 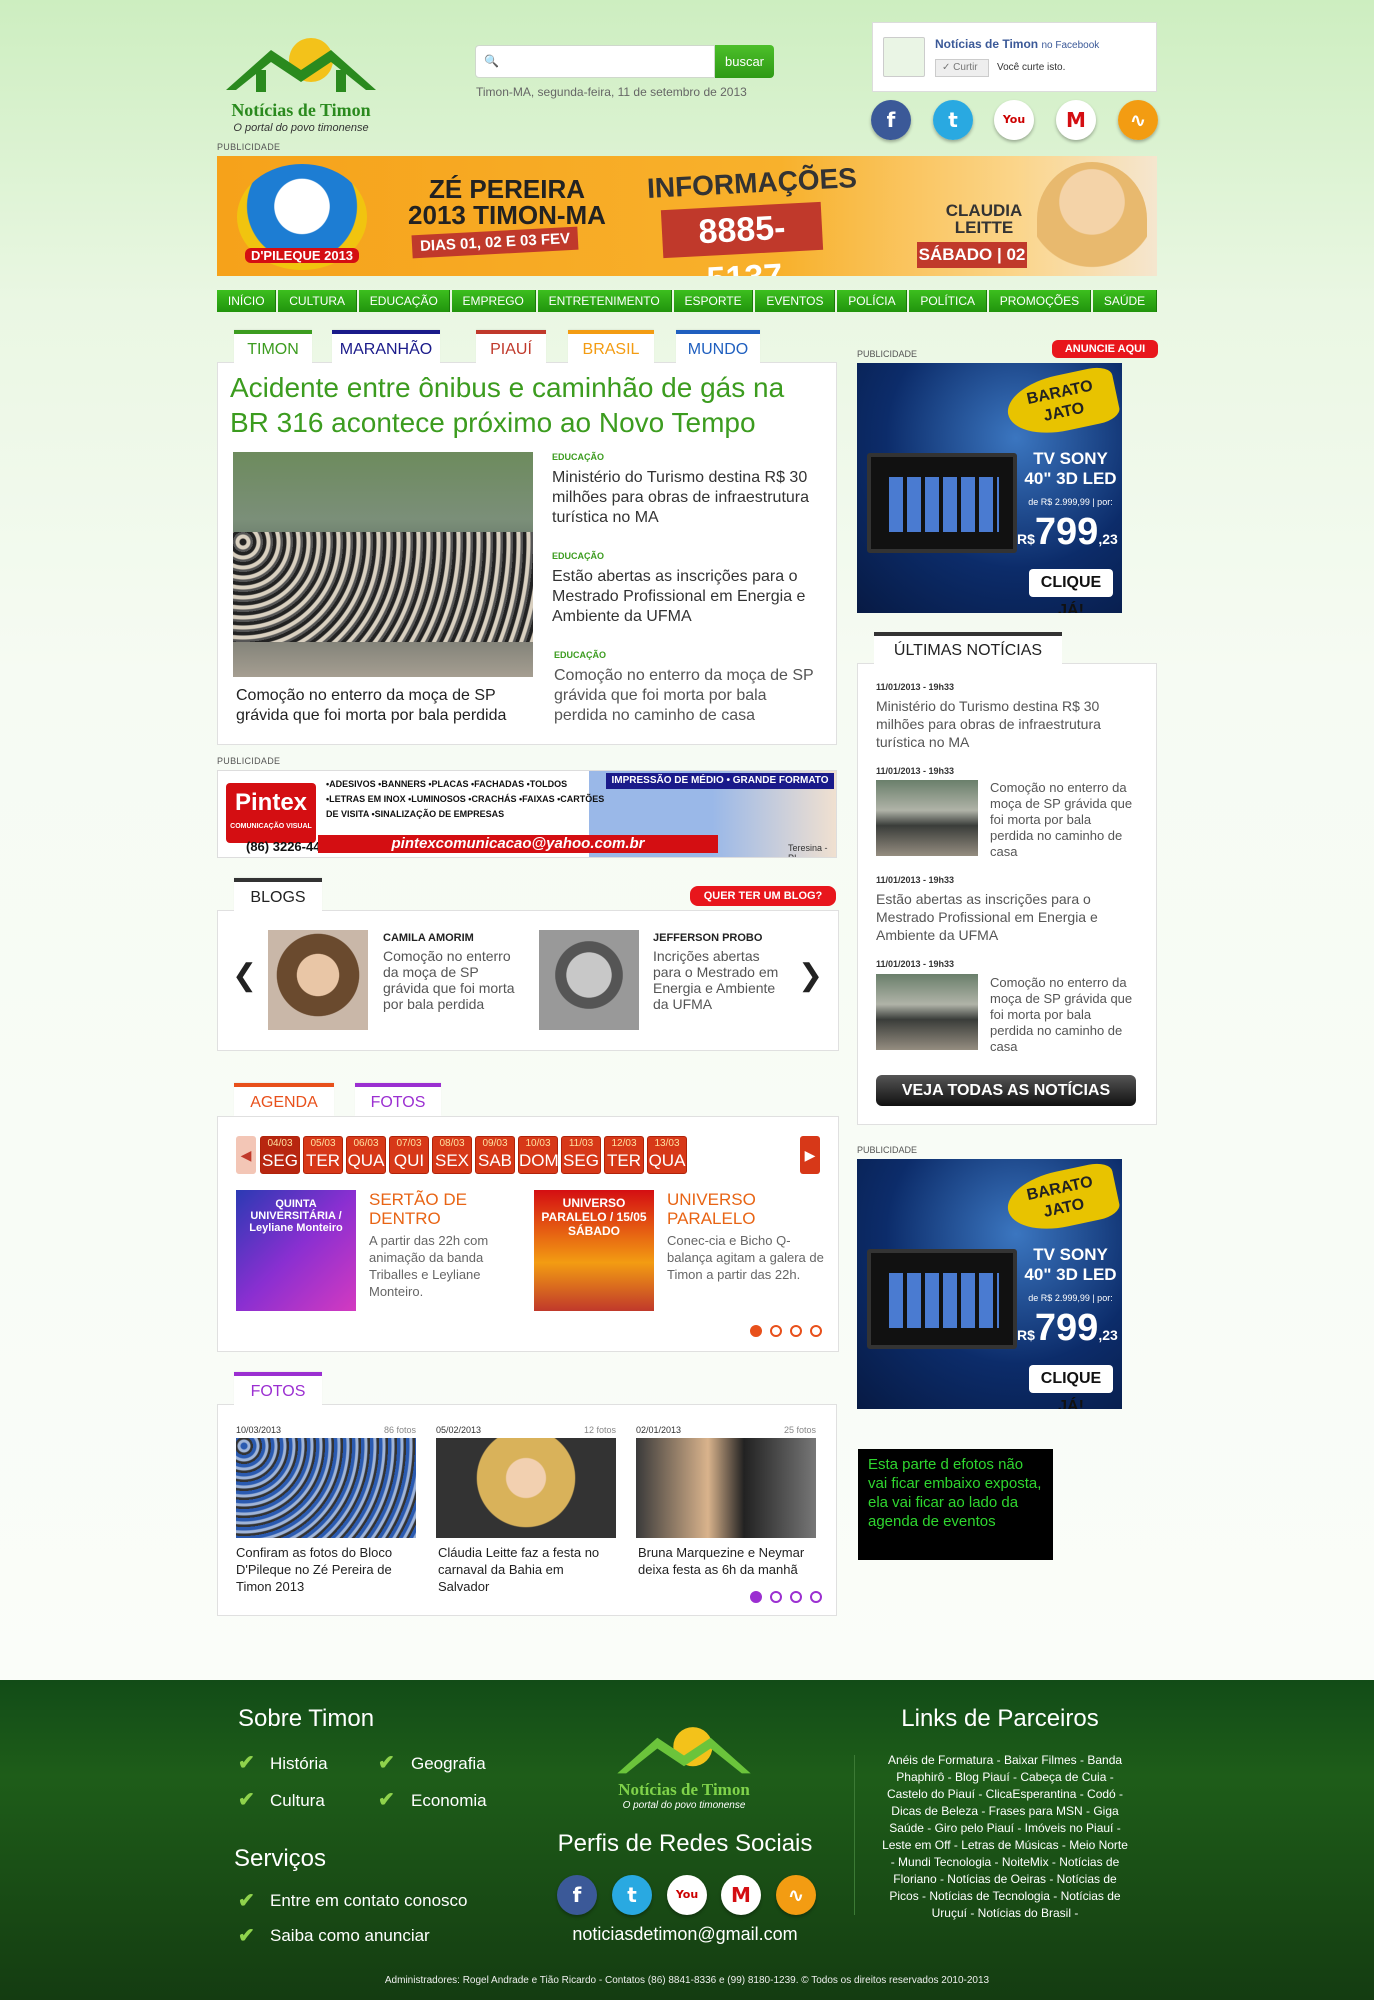 What do you see at coordinates (246, 1155) in the screenshot?
I see `agenda-prev-icon: ◀` at bounding box center [246, 1155].